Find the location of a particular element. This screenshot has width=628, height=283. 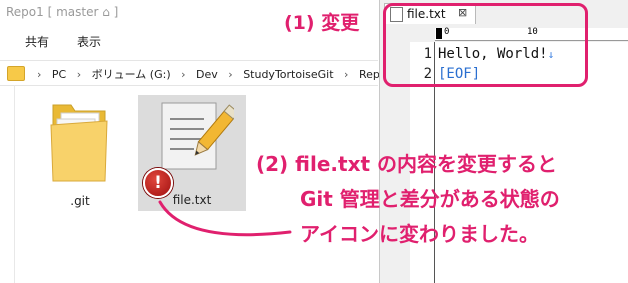

annotation-callout-2-line-1: (2) file.txt の内容を変更すると is located at coordinates (406, 164).